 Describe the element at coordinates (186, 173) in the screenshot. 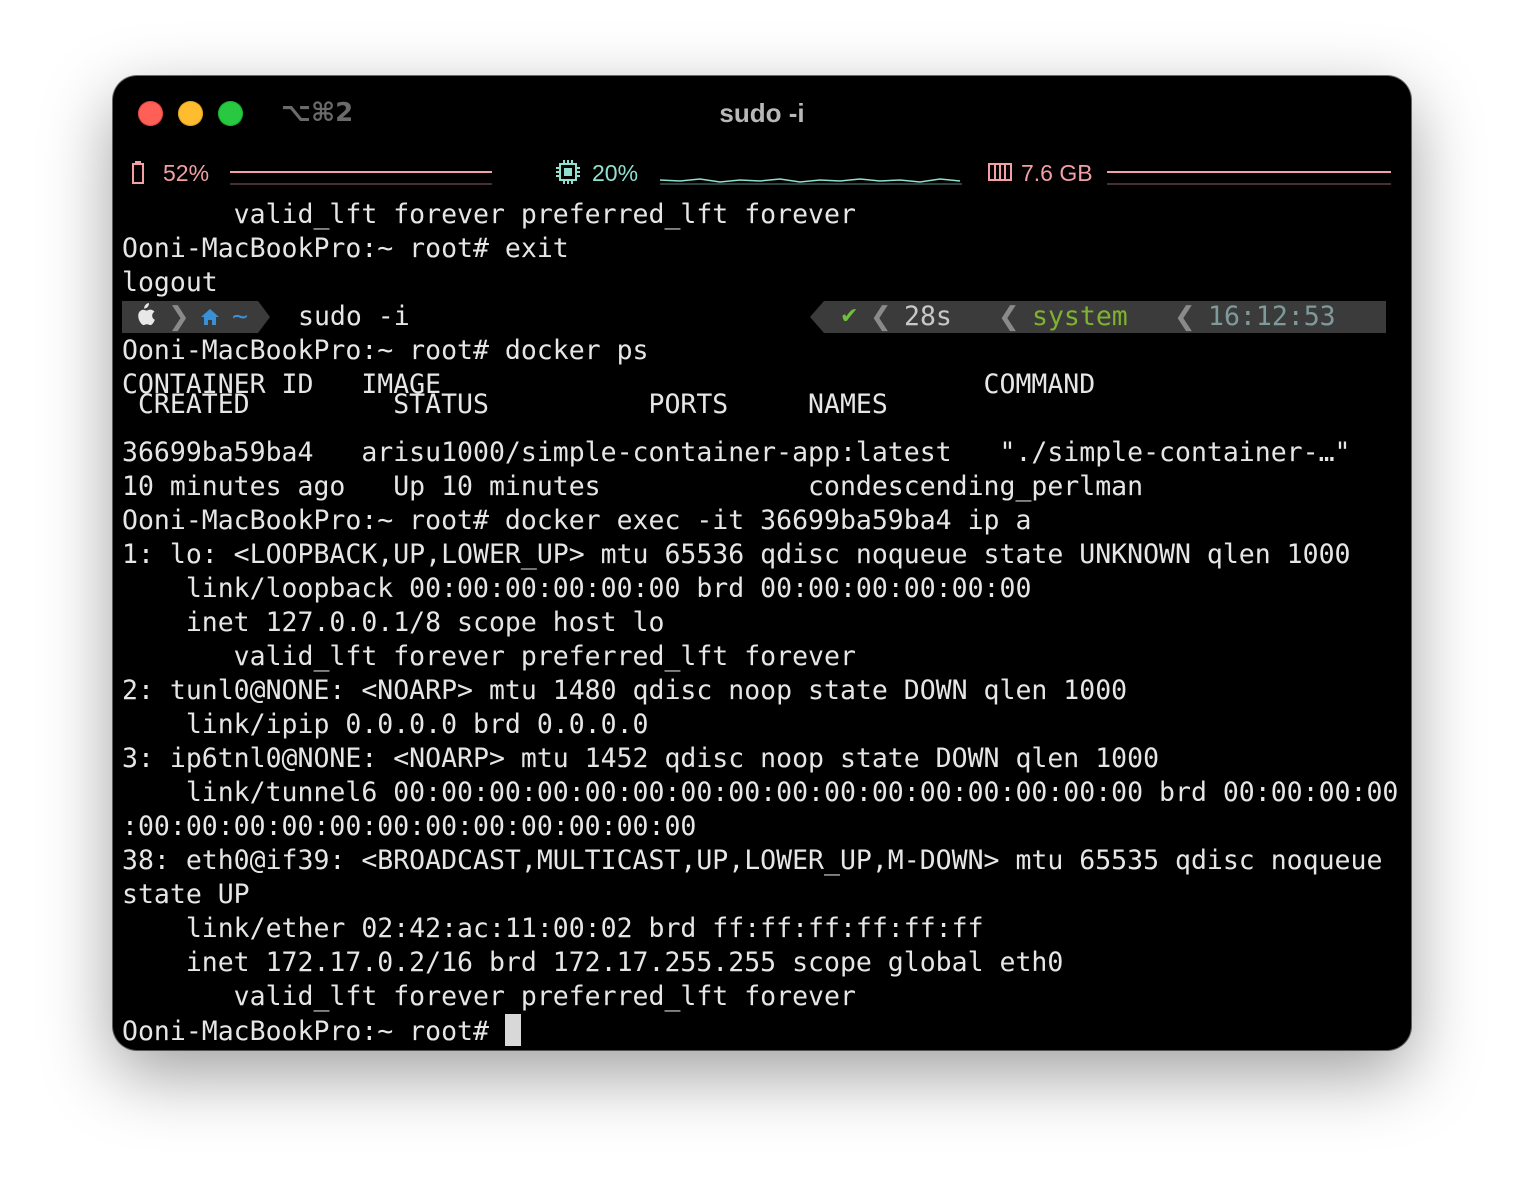

I see `battery-percent: 52%` at that location.